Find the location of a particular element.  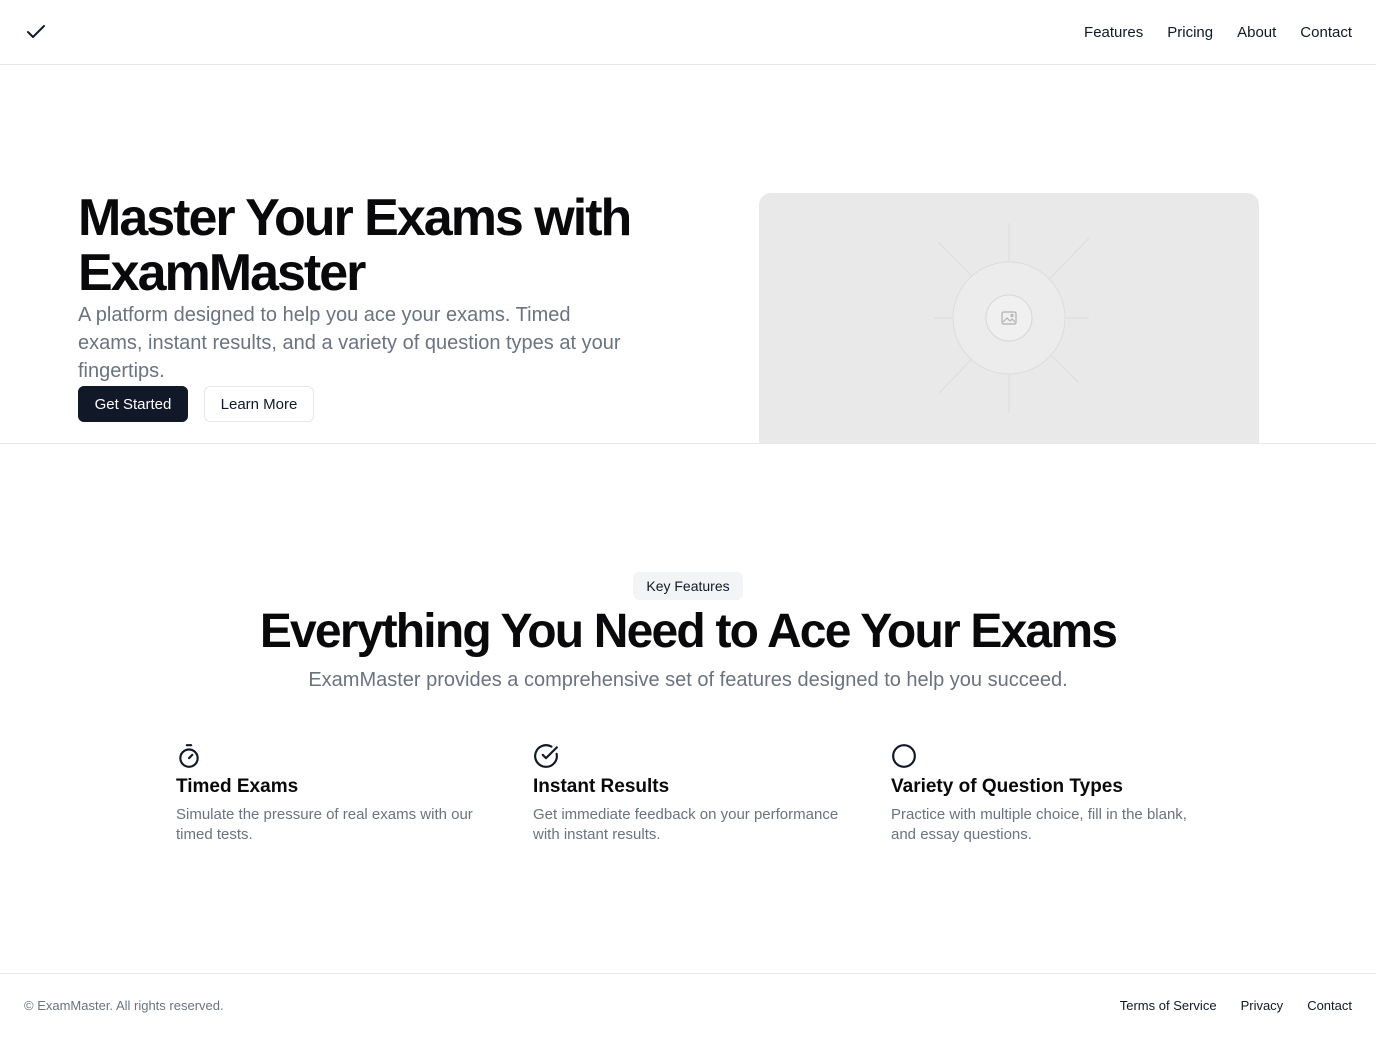

hero-image-placeholder is located at coordinates (1009, 318).